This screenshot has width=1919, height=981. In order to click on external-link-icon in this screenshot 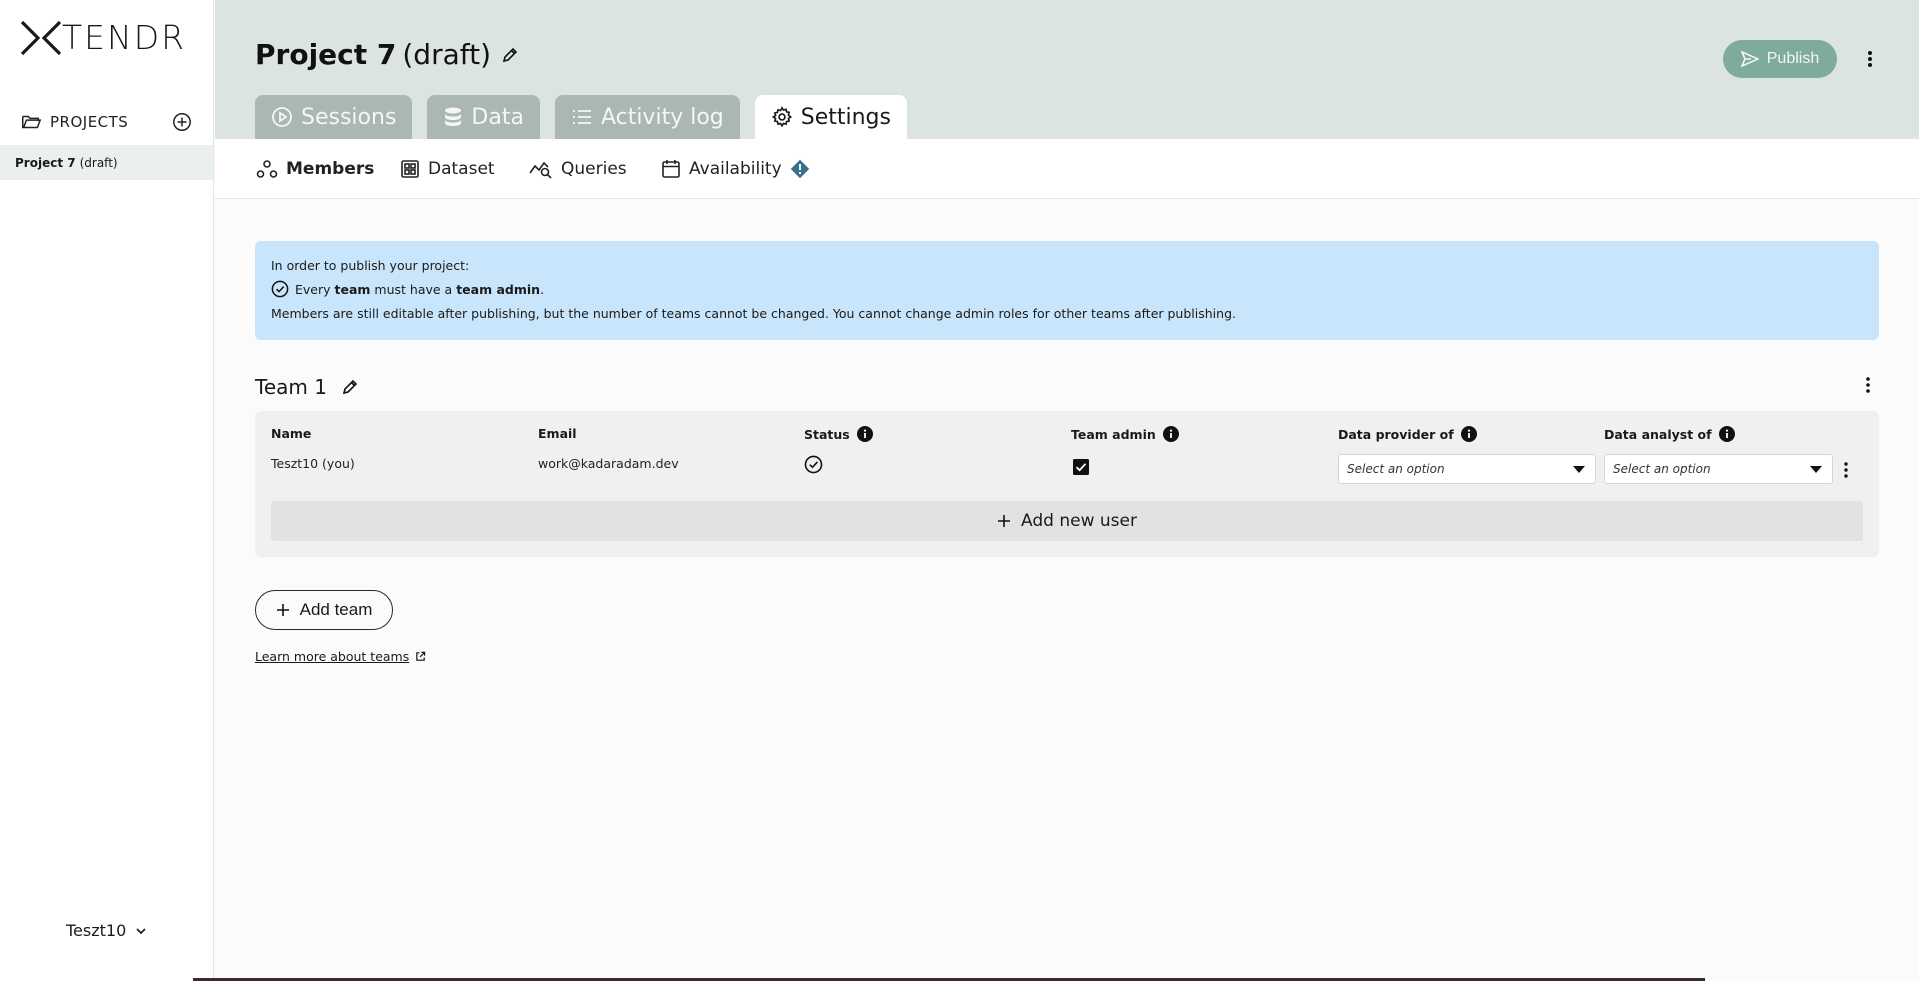, I will do `click(421, 656)`.